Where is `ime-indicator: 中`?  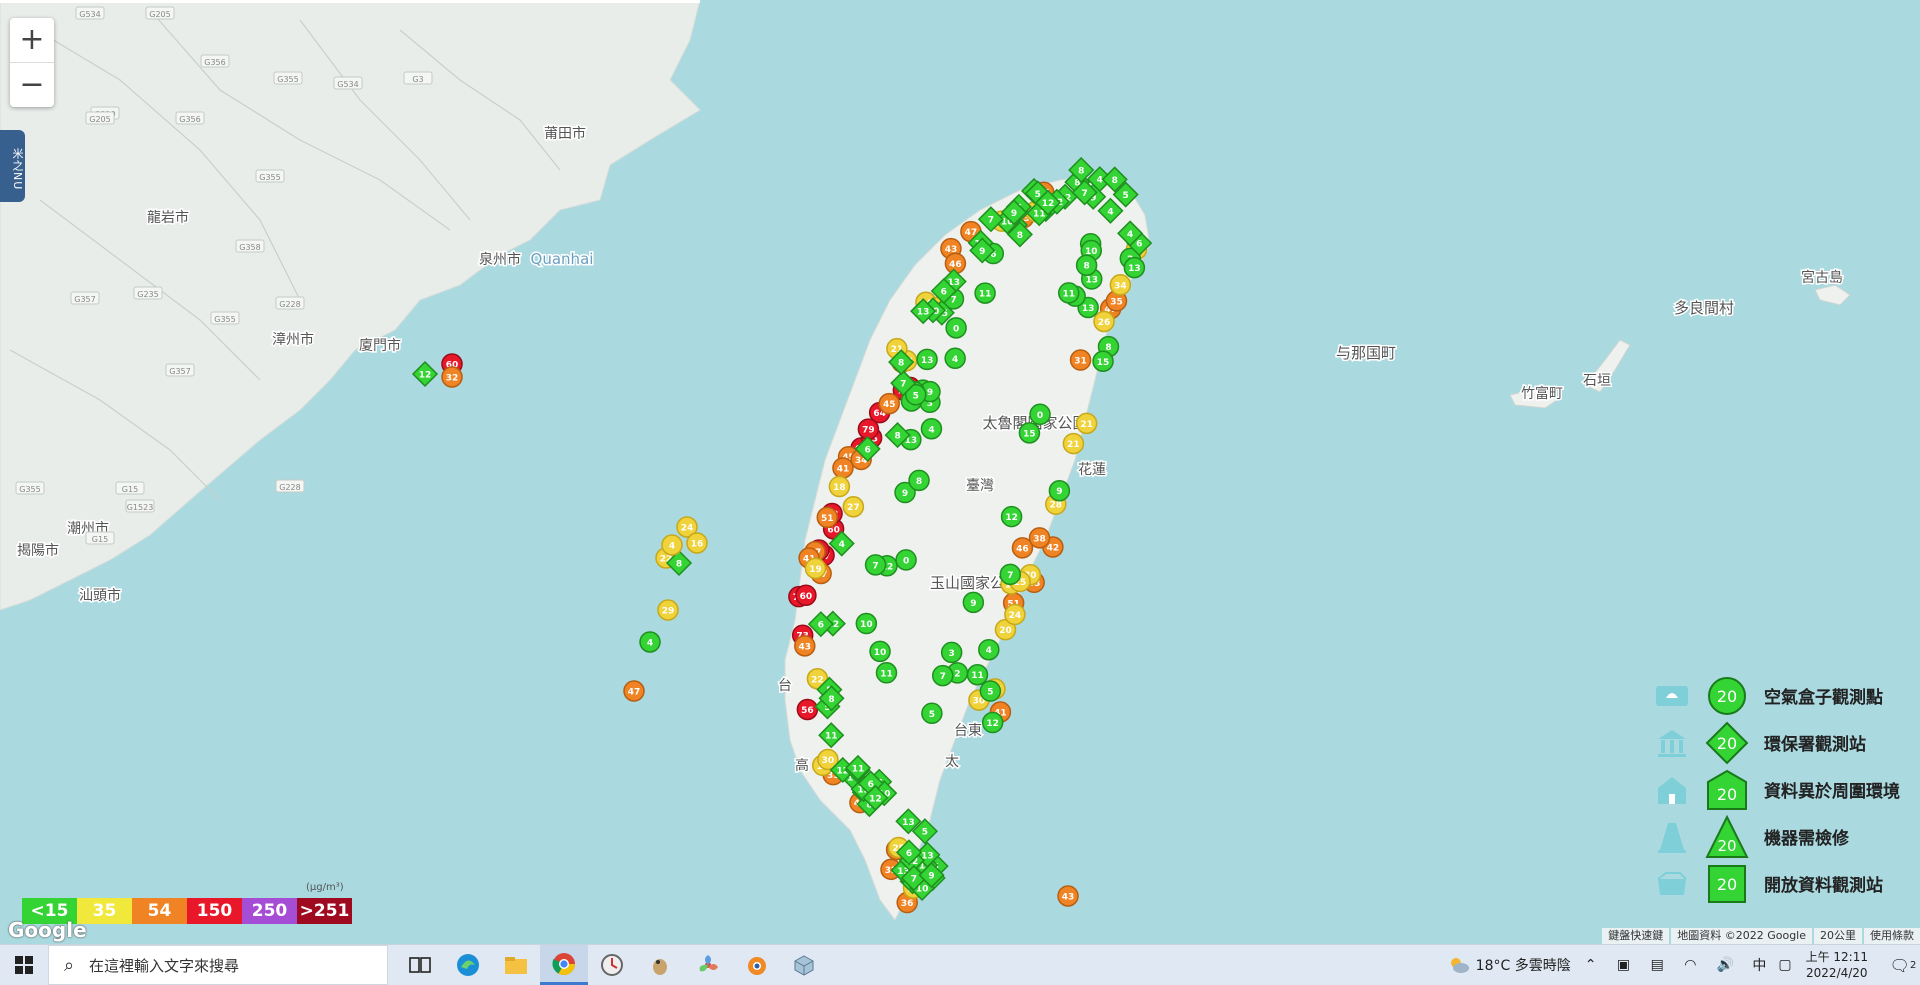 ime-indicator: 中 is located at coordinates (1759, 965).